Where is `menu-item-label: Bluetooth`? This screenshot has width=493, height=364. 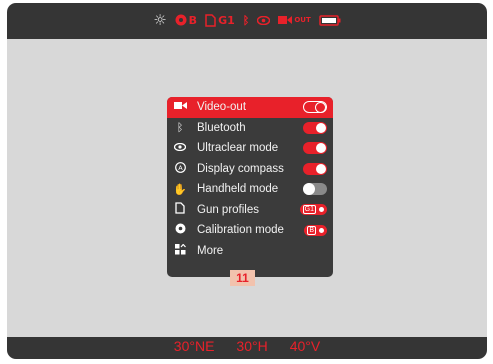 menu-item-label: Bluetooth is located at coordinates (221, 127).